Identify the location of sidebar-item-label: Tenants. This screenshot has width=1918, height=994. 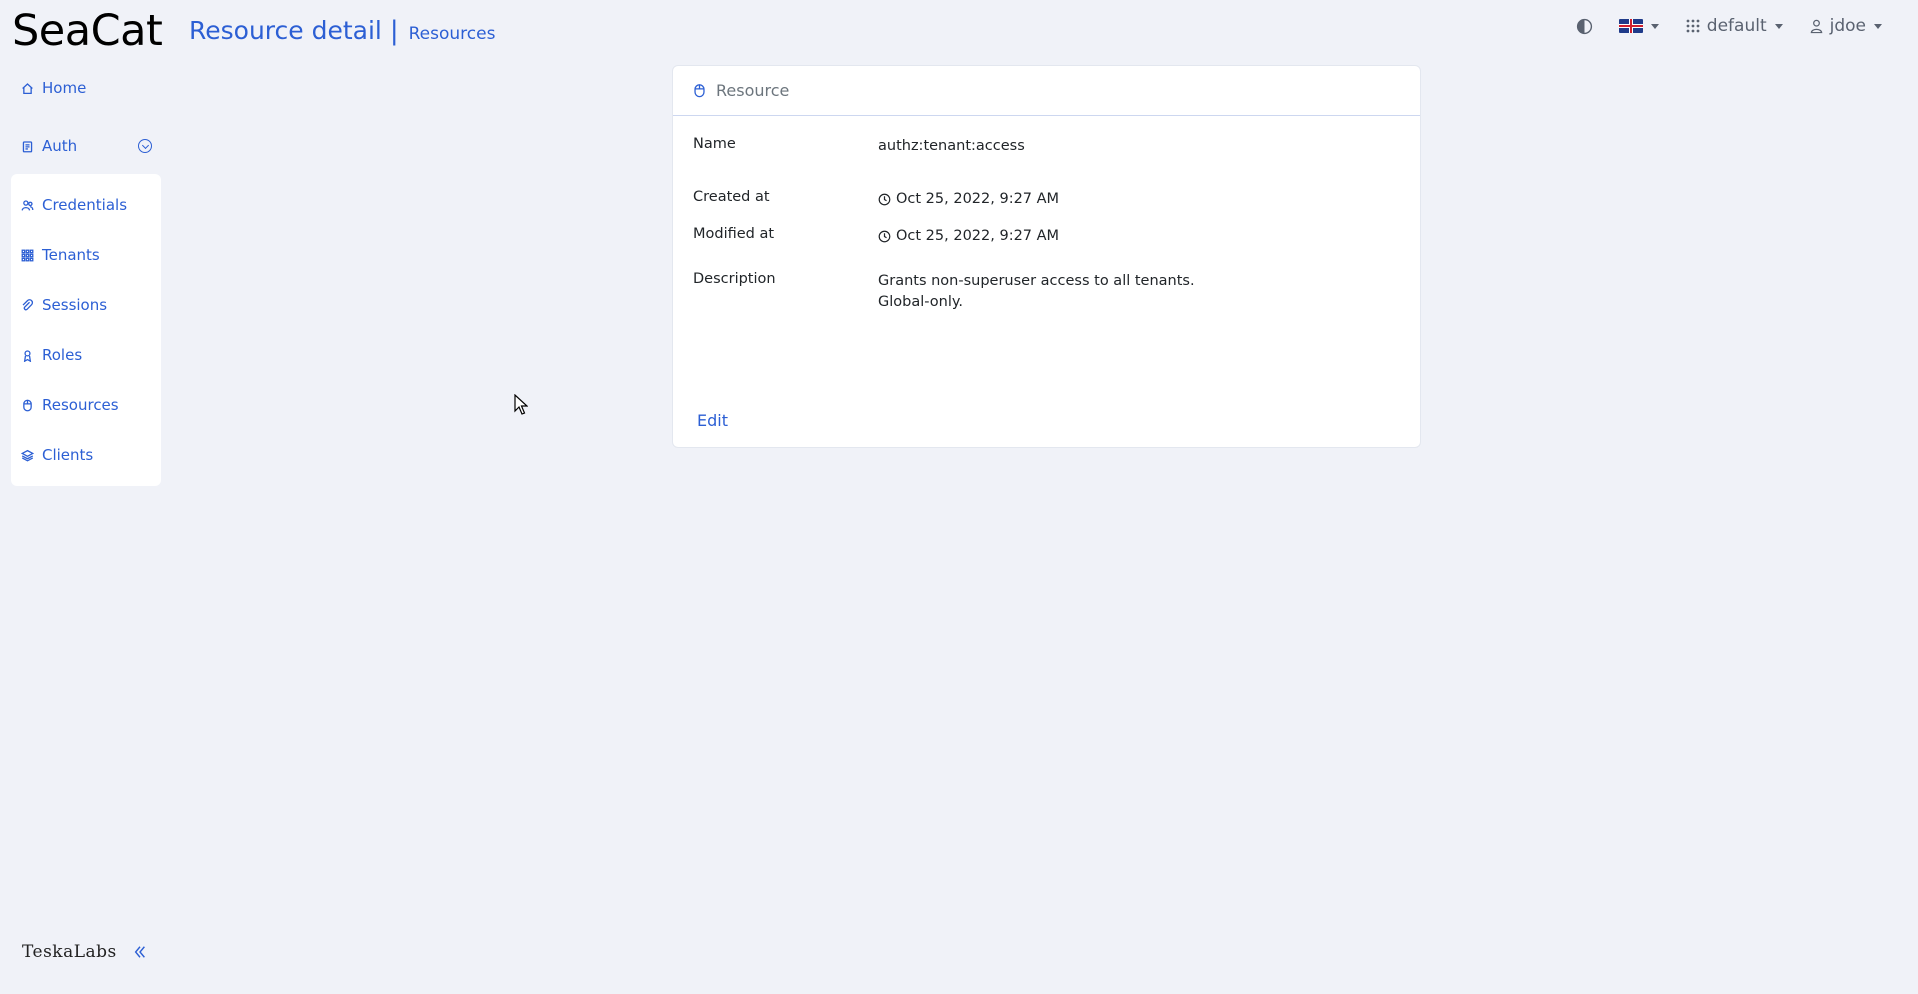
(71, 255).